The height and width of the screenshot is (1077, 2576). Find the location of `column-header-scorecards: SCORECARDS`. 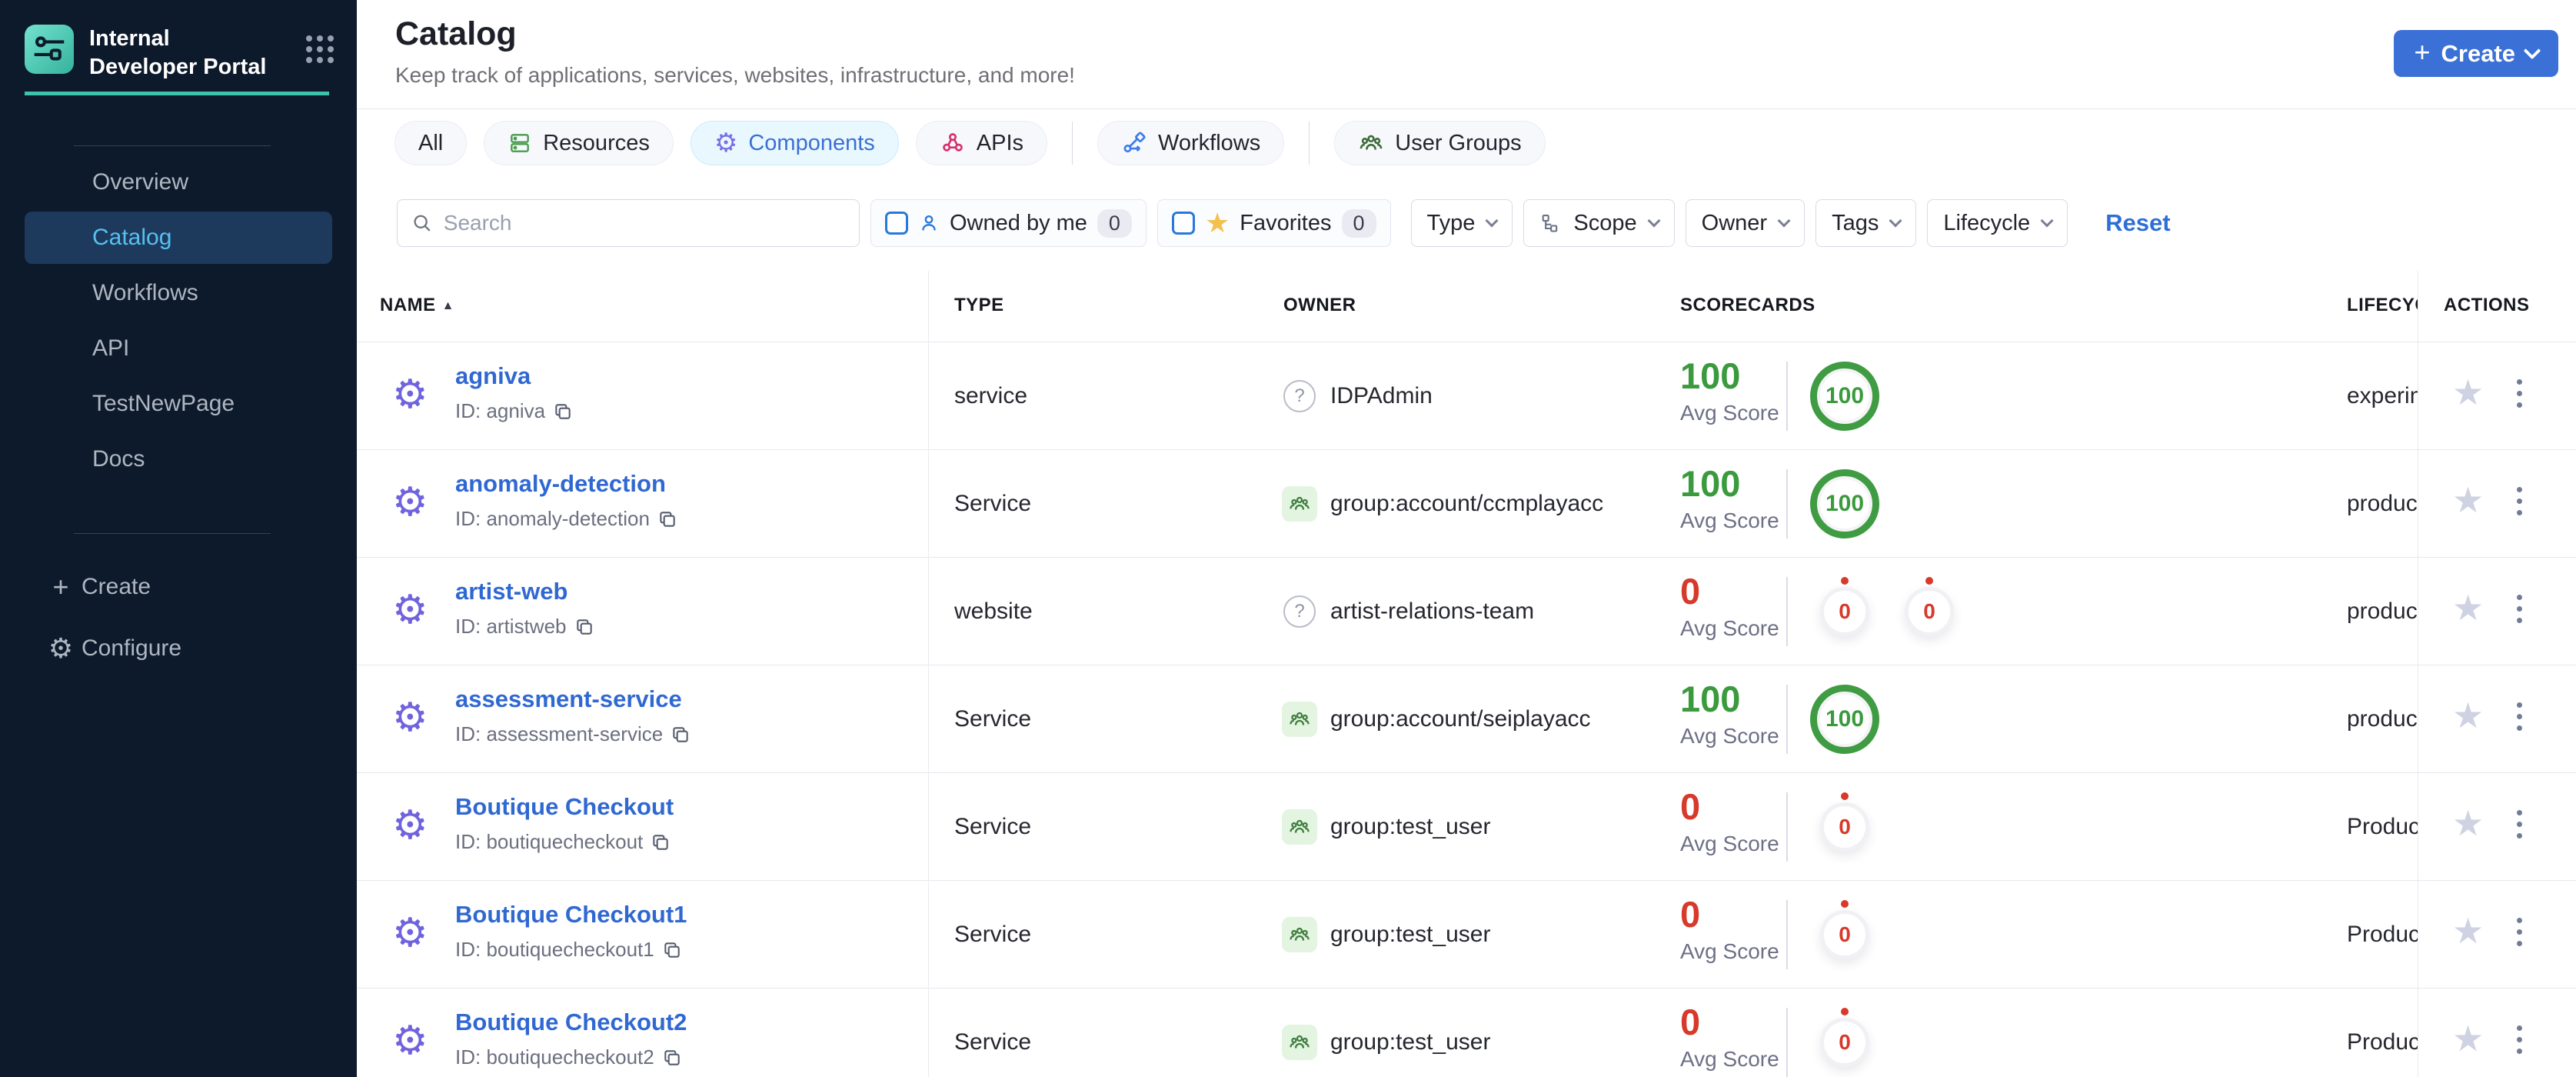

column-header-scorecards: SCORECARDS is located at coordinates (1748, 305).